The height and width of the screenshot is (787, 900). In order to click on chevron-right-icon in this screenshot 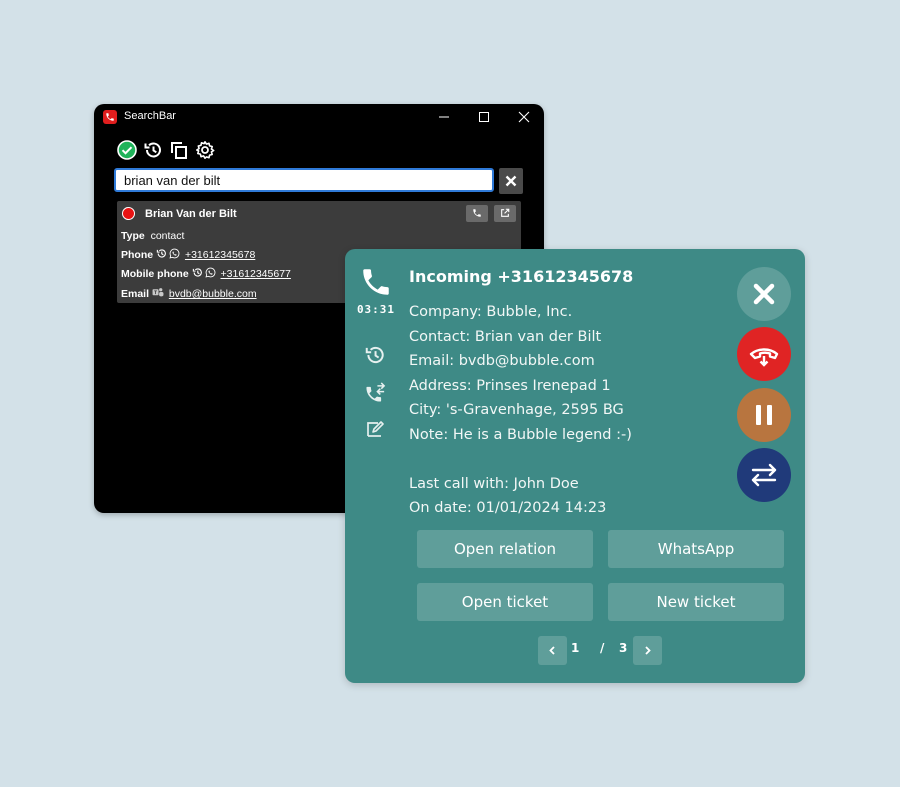, I will do `click(648, 650)`.